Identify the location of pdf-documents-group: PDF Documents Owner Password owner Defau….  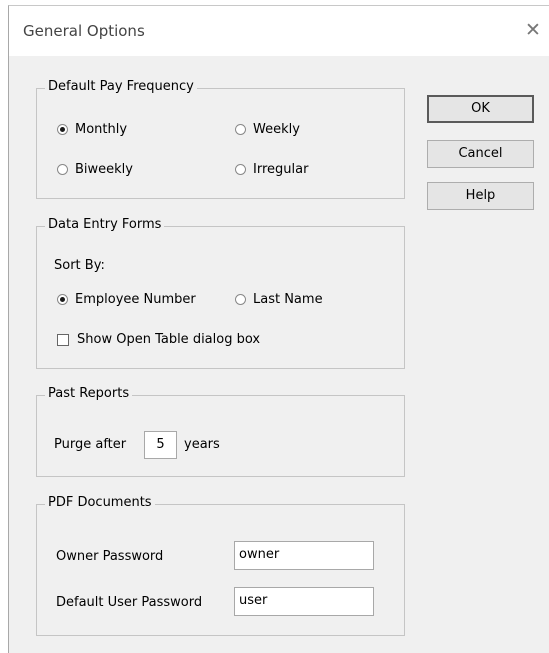
(220, 565).